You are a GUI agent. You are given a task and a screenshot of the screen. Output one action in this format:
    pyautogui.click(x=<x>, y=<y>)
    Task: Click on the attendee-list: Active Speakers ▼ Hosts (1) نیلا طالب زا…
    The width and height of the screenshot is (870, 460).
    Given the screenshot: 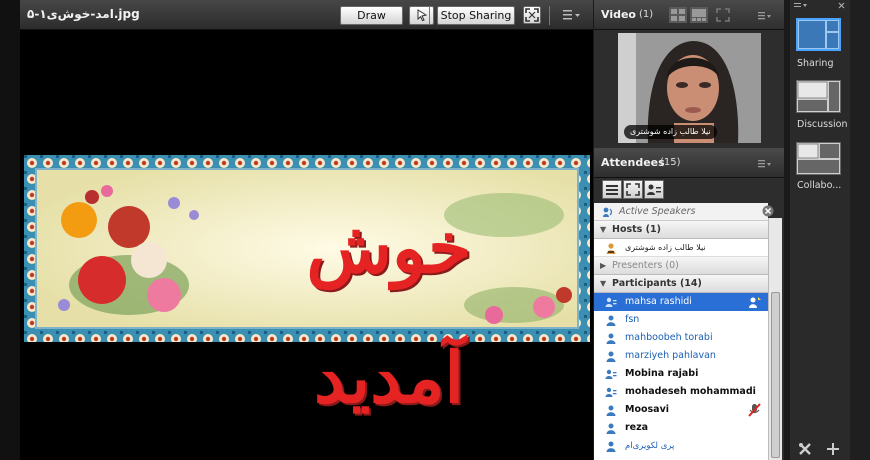 What is the action you would take?
    pyautogui.click(x=681, y=331)
    